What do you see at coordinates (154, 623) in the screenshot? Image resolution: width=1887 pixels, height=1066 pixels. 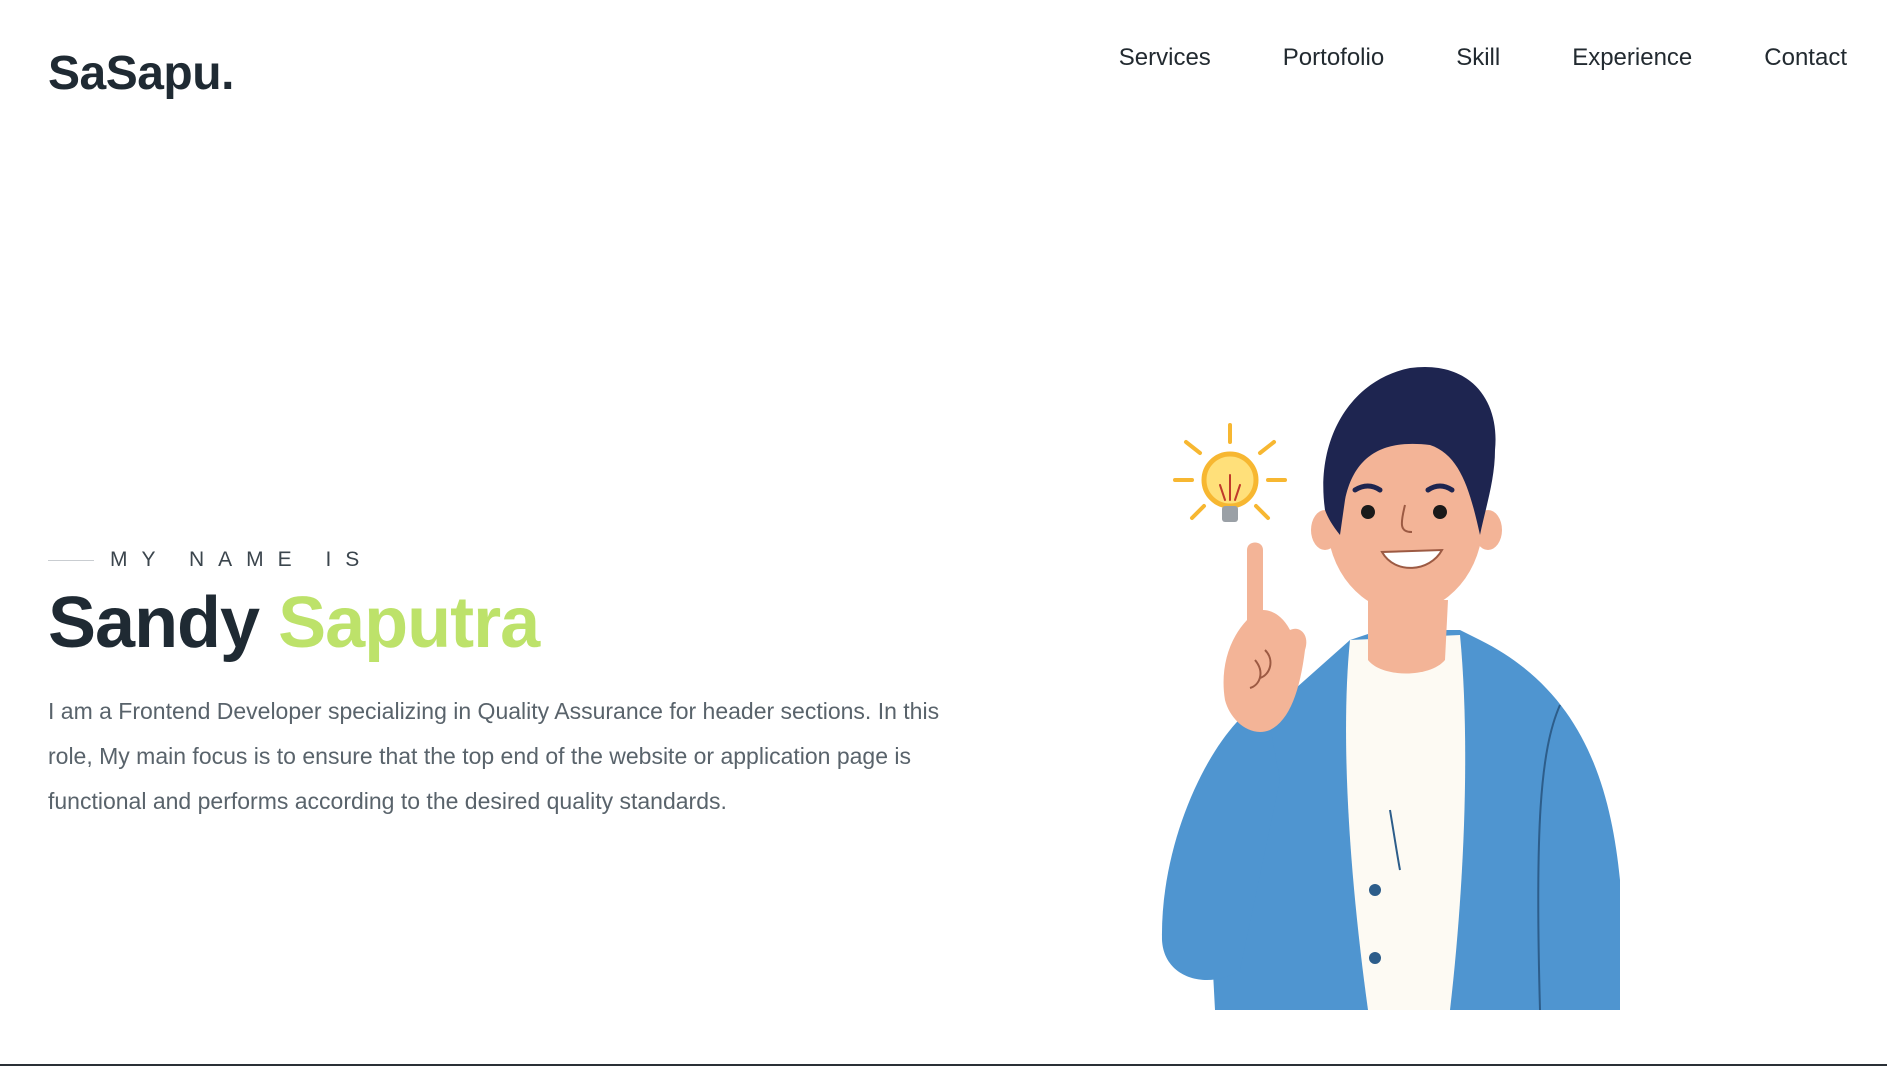 I see `hero-first-name: Sandy` at bounding box center [154, 623].